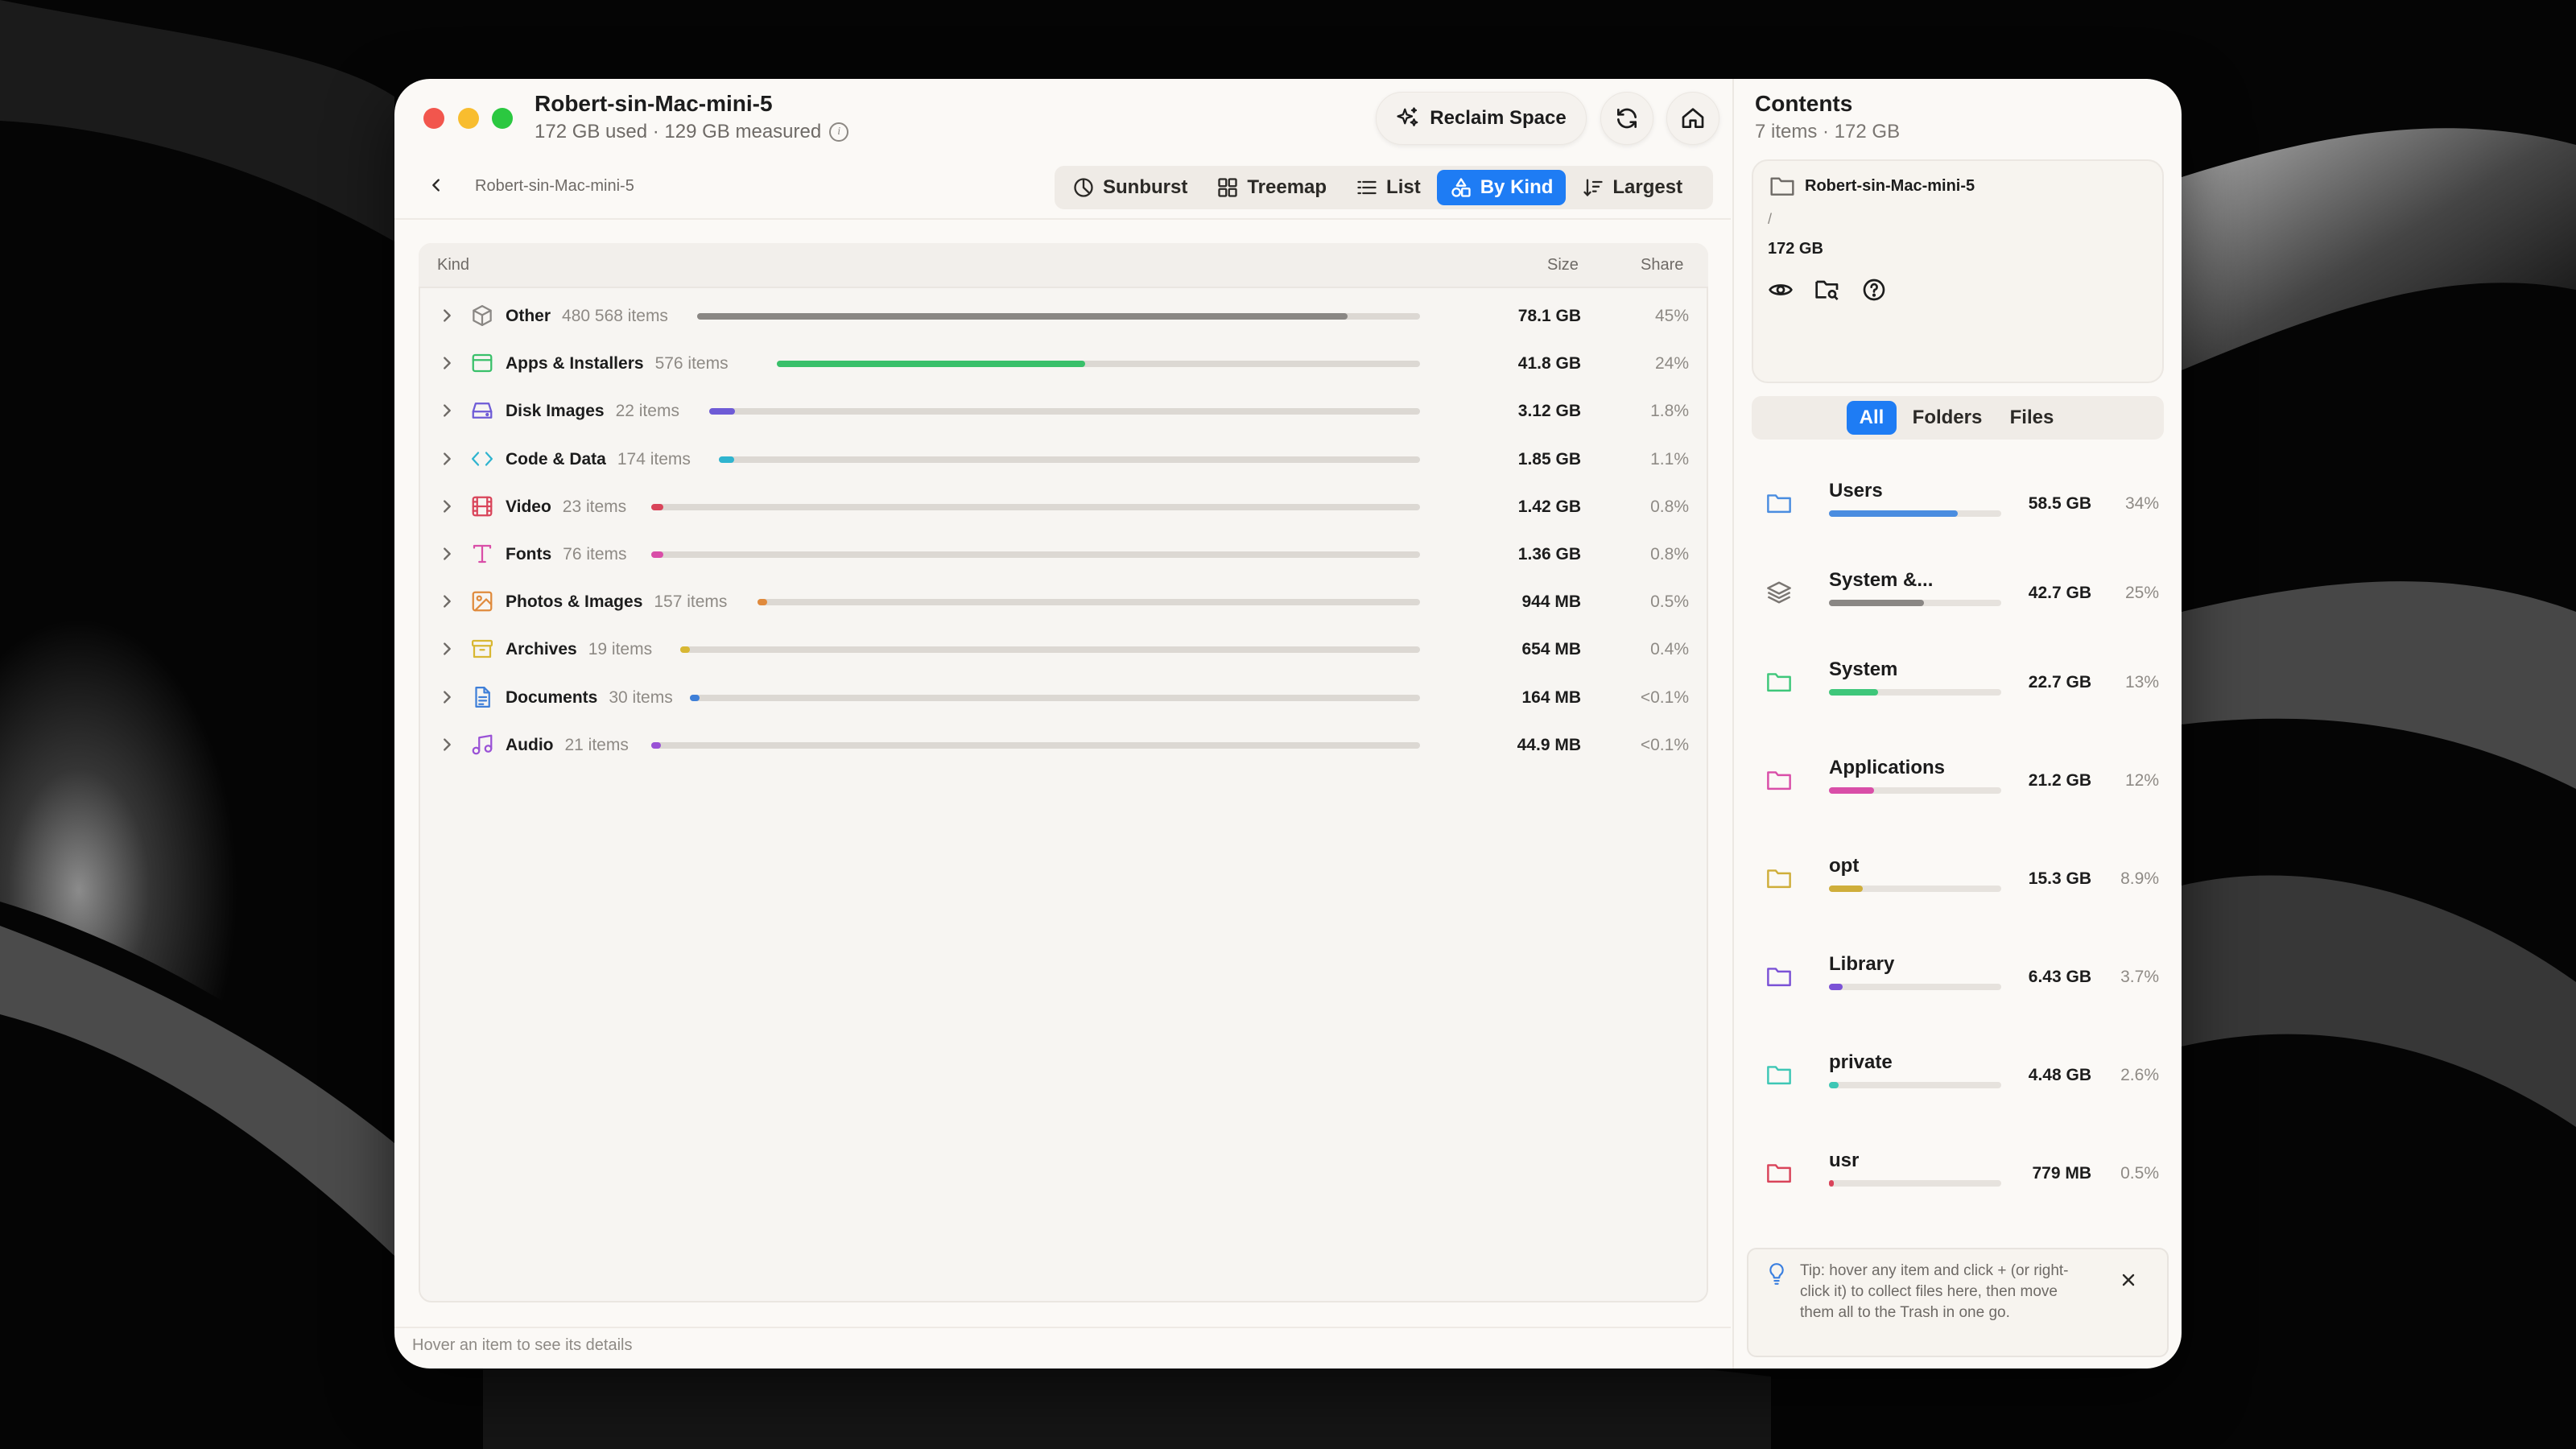 The image size is (2576, 1449). I want to click on content-item-name: Applications, so click(1887, 767).